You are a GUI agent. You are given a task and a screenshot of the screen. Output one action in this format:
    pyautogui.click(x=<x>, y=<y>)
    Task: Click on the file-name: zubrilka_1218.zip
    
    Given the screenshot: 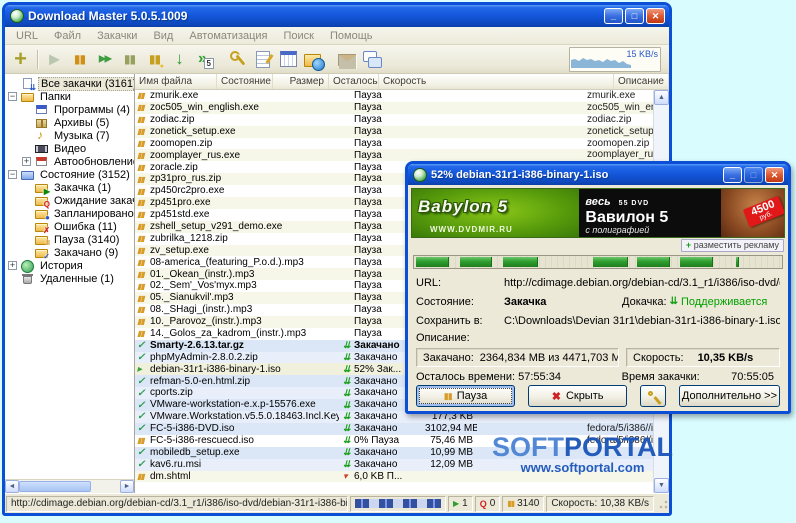 What is the action you would take?
    pyautogui.click(x=189, y=238)
    